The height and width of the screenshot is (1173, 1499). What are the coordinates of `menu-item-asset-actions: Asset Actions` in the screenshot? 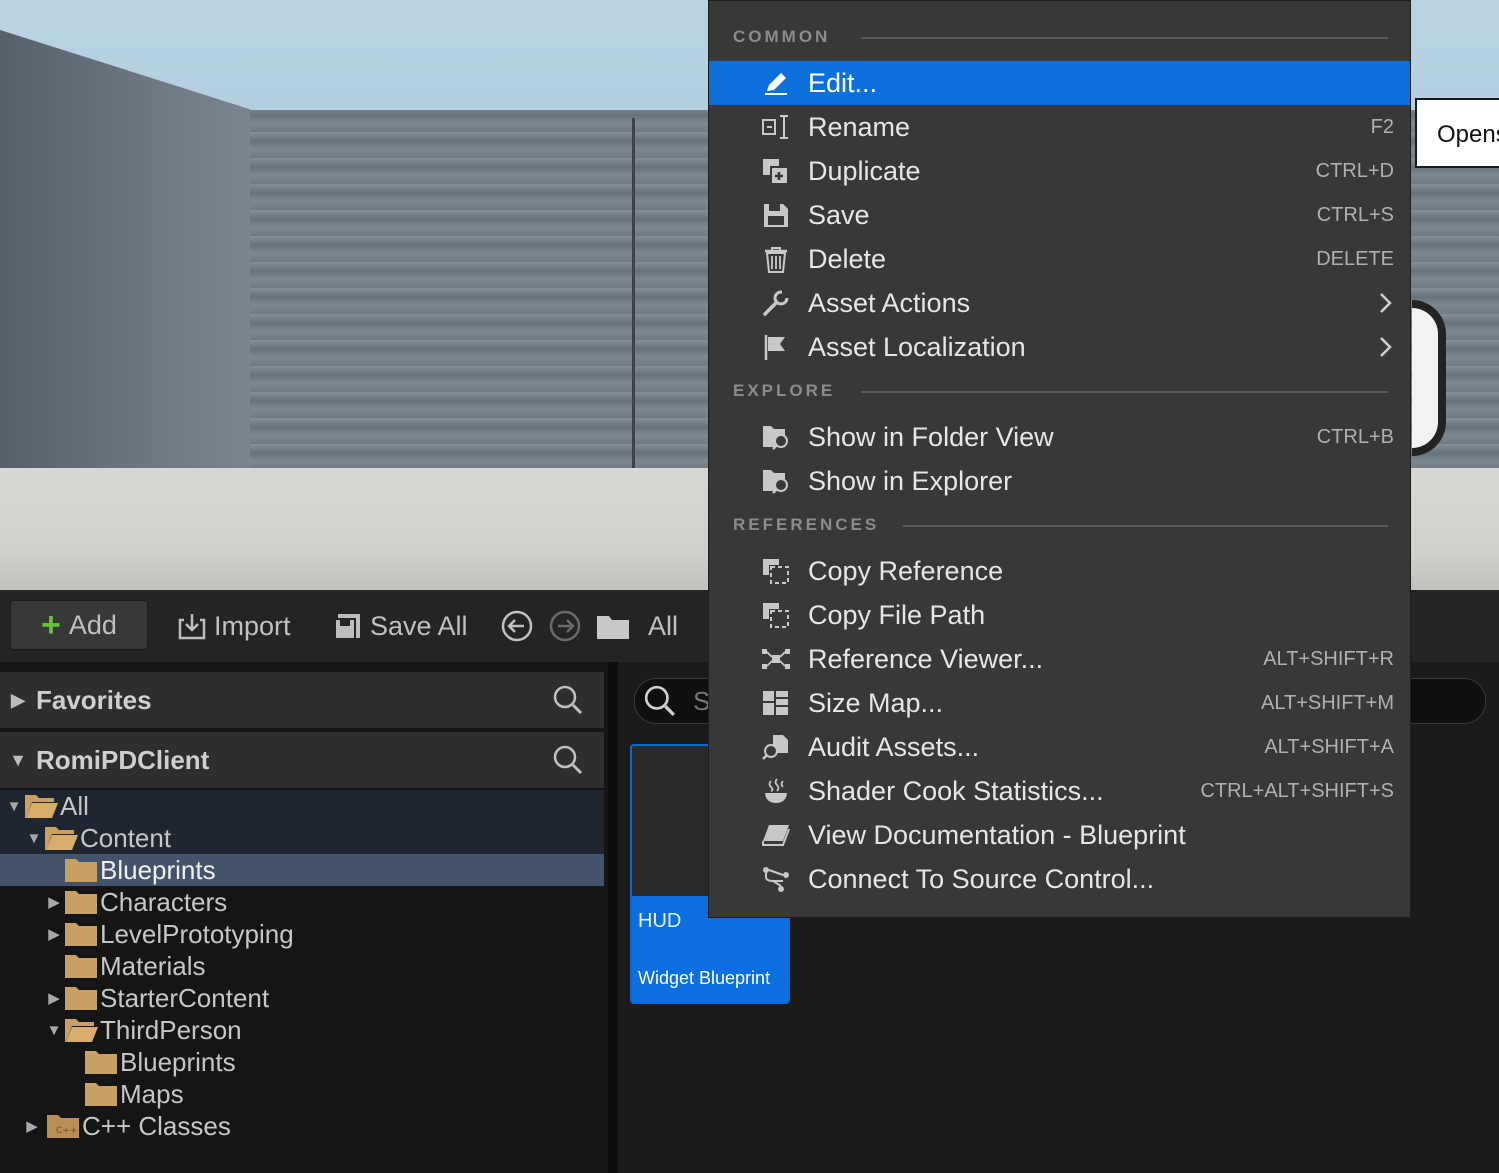 It's located at (1059, 303).